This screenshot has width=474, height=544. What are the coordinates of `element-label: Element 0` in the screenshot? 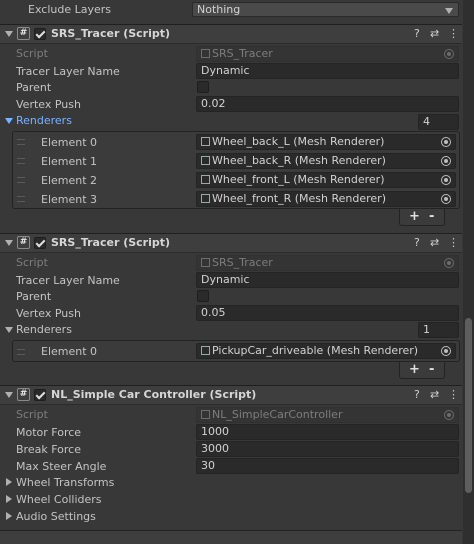 It's located at (69, 142).